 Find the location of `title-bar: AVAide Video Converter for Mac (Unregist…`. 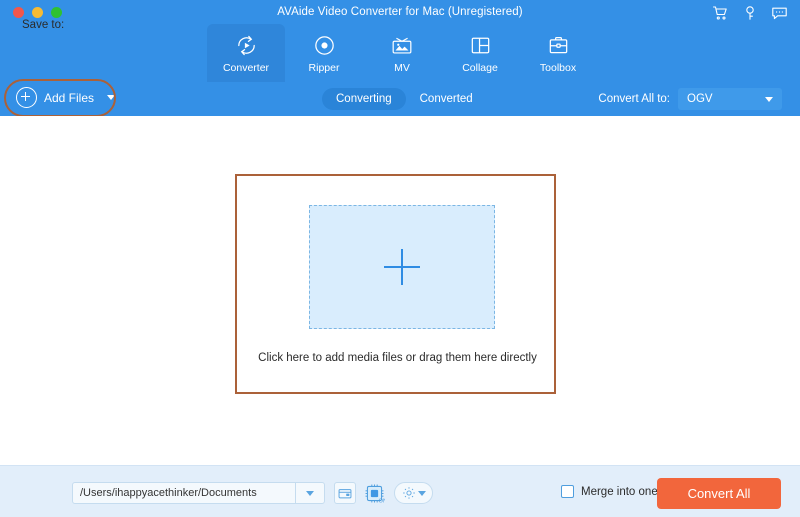

title-bar: AVAide Video Converter for Mac (Unregist… is located at coordinates (400, 12).